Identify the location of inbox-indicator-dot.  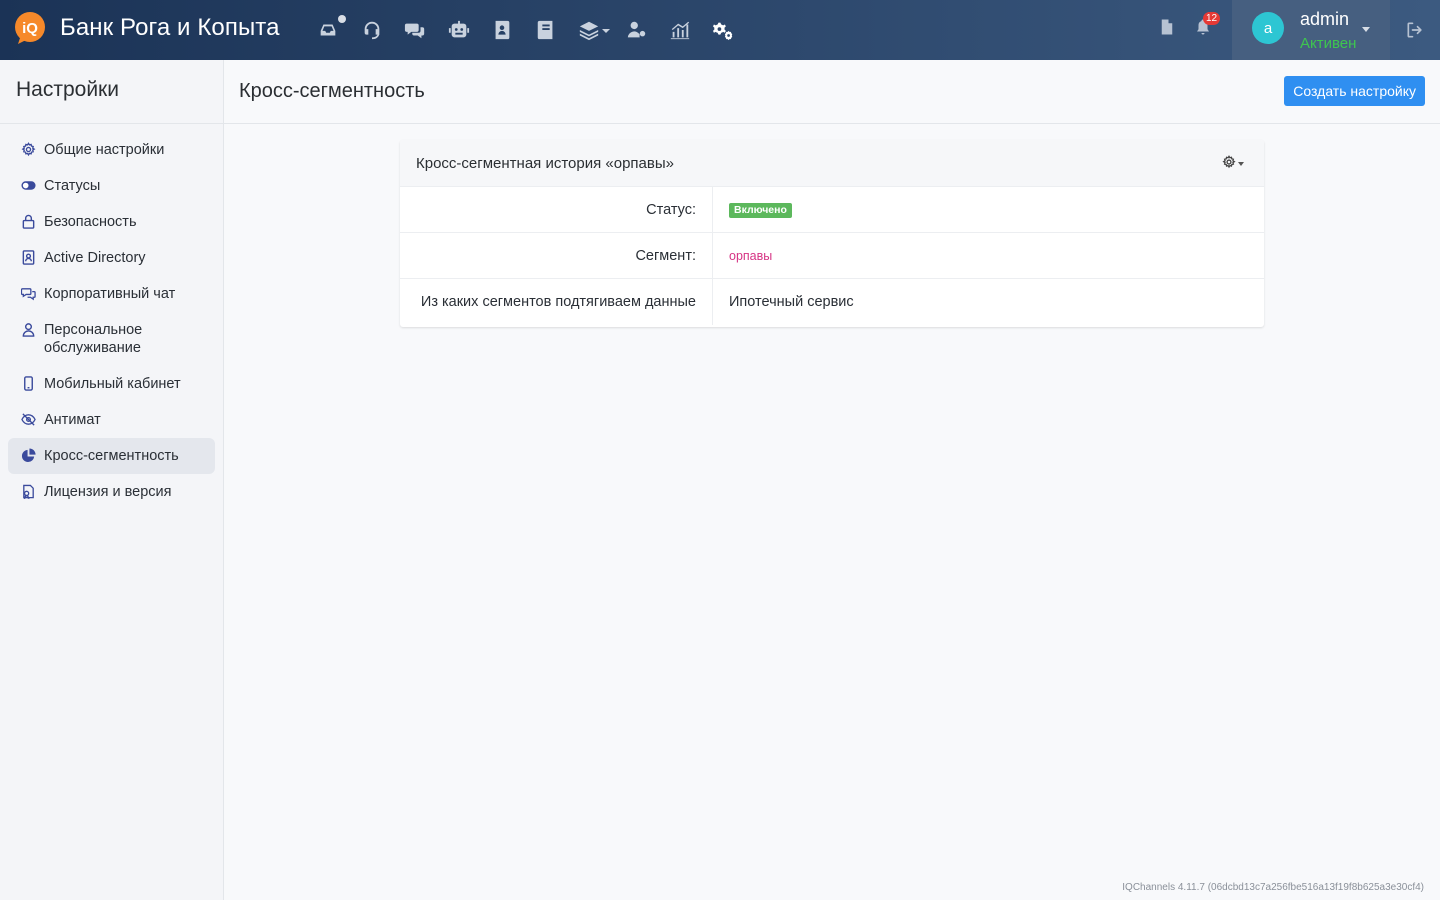
(342, 19).